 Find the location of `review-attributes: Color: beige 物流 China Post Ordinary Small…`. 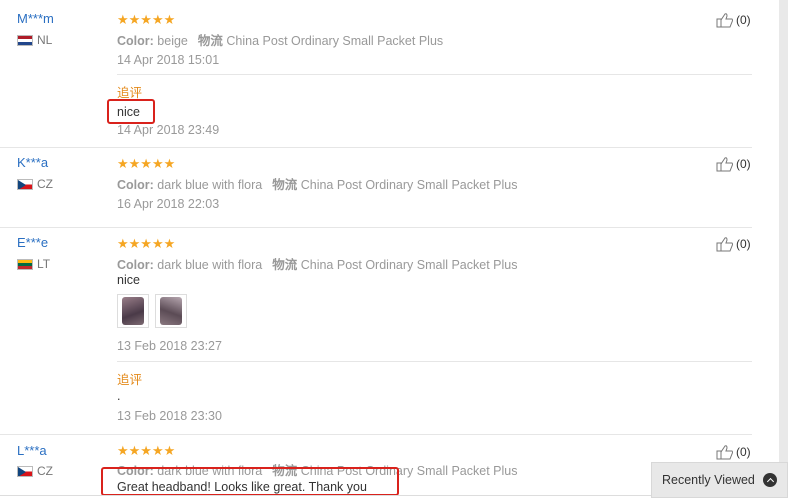

review-attributes: Color: beige 物流 China Post Ordinary Small… is located at coordinates (280, 39).